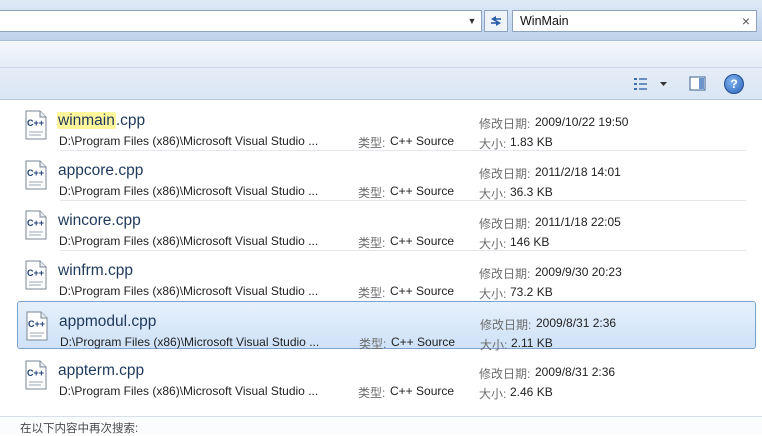 This screenshot has width=762, height=436. I want to click on command-bar: ?, so click(381, 70).